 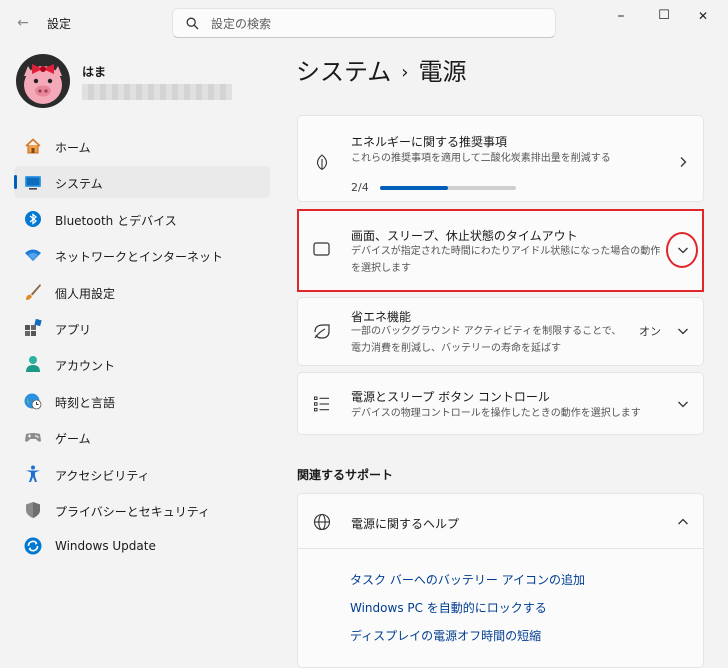 I want to click on sidebar-item-label: ゲーム, so click(x=73, y=439).